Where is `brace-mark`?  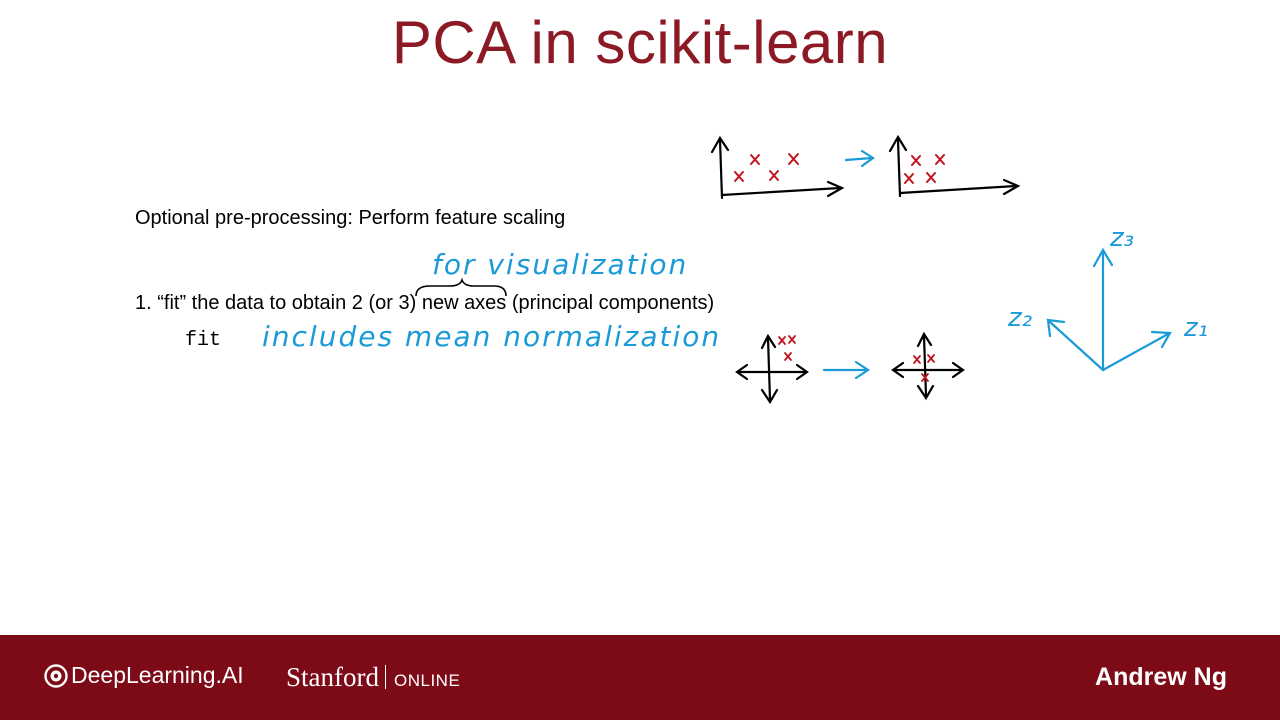 brace-mark is located at coordinates (461, 287).